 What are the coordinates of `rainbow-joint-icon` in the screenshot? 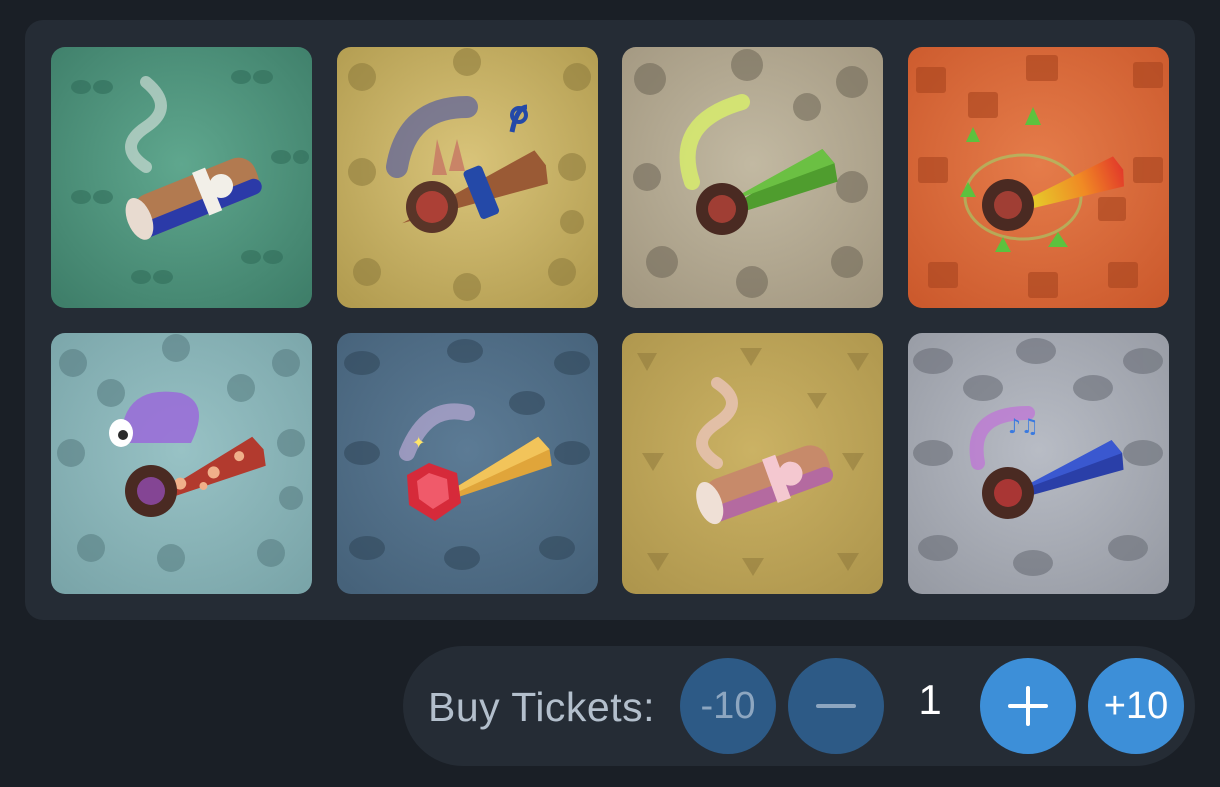 It's located at (1042, 179).